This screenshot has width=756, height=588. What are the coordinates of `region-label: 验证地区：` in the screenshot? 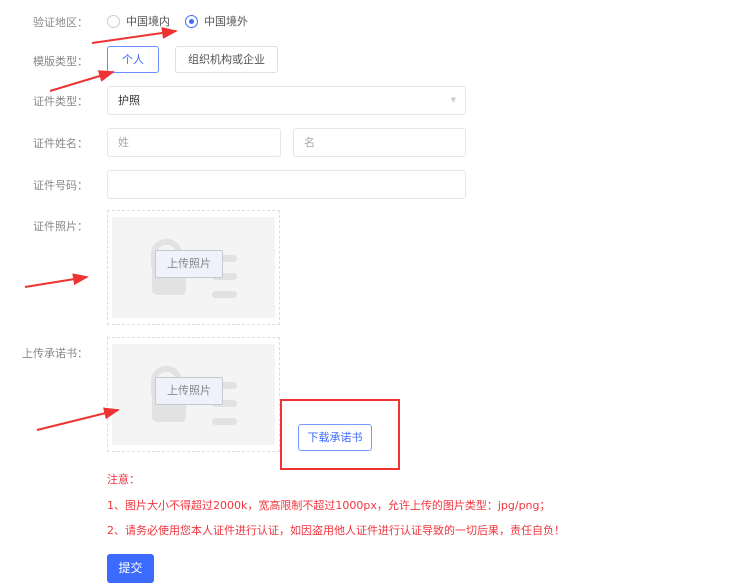 It's located at (60, 22).